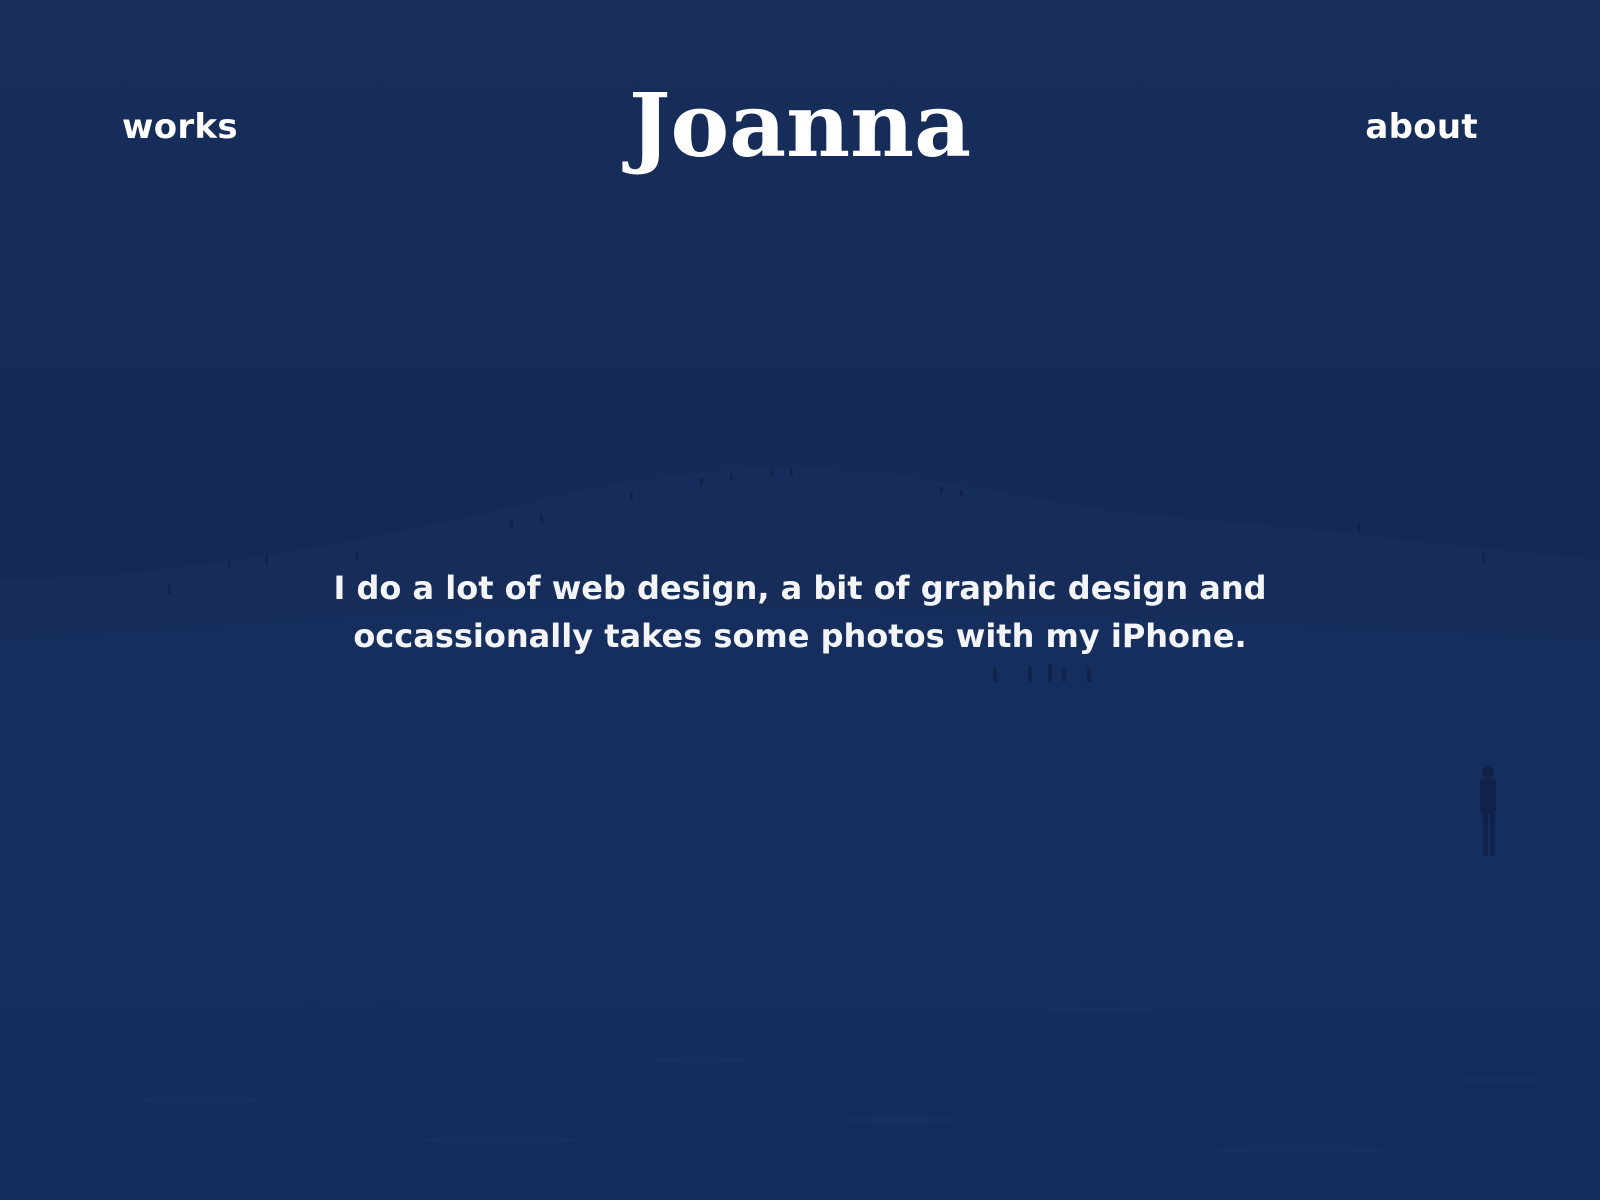  Describe the element at coordinates (1421, 127) in the screenshot. I see `nav-about-link: about` at that location.